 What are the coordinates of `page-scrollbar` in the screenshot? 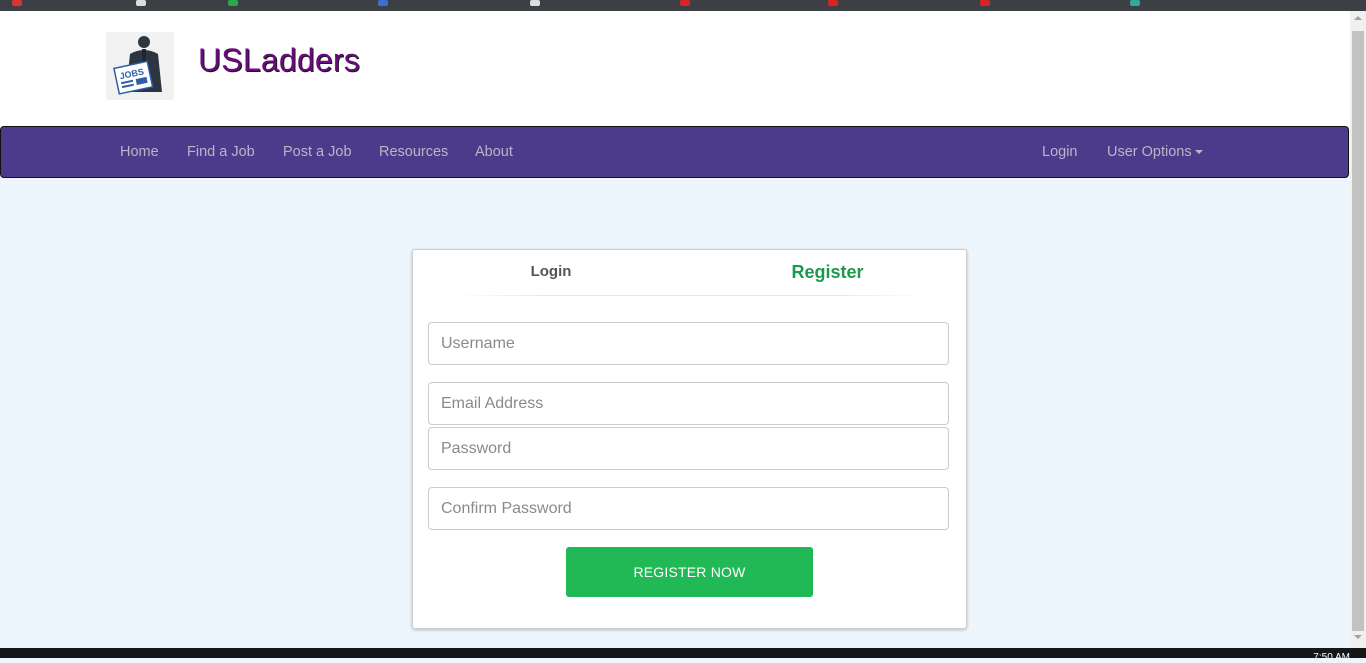 It's located at (1358, 329).